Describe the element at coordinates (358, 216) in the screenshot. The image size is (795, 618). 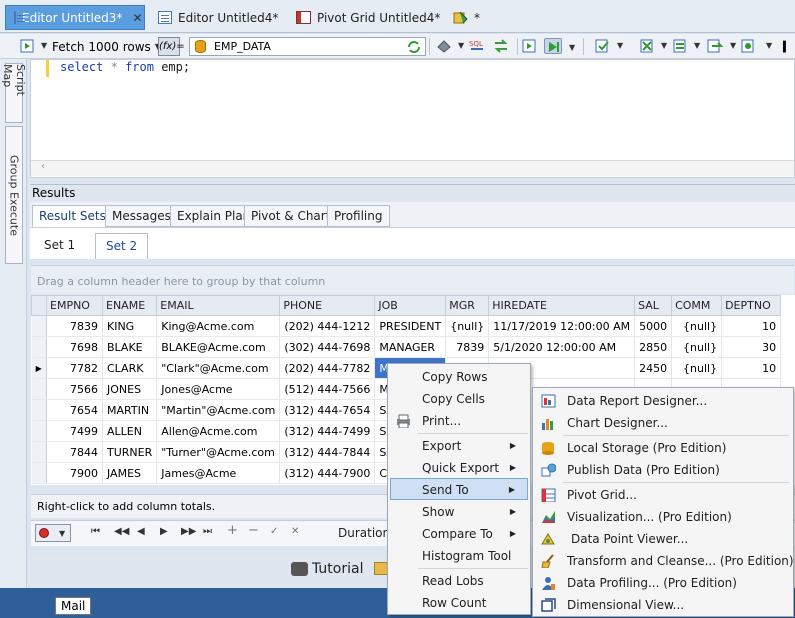
I see `tab-profiling: Profiling` at that location.